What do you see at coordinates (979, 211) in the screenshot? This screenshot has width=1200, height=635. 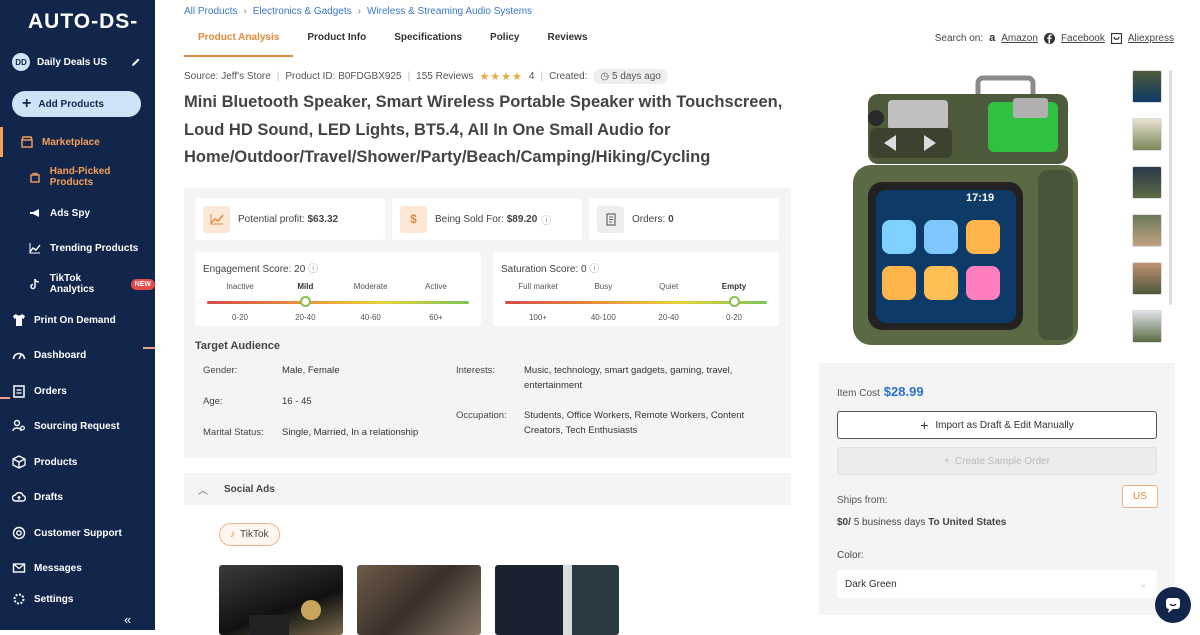 I see `product-image: 17:19` at bounding box center [979, 211].